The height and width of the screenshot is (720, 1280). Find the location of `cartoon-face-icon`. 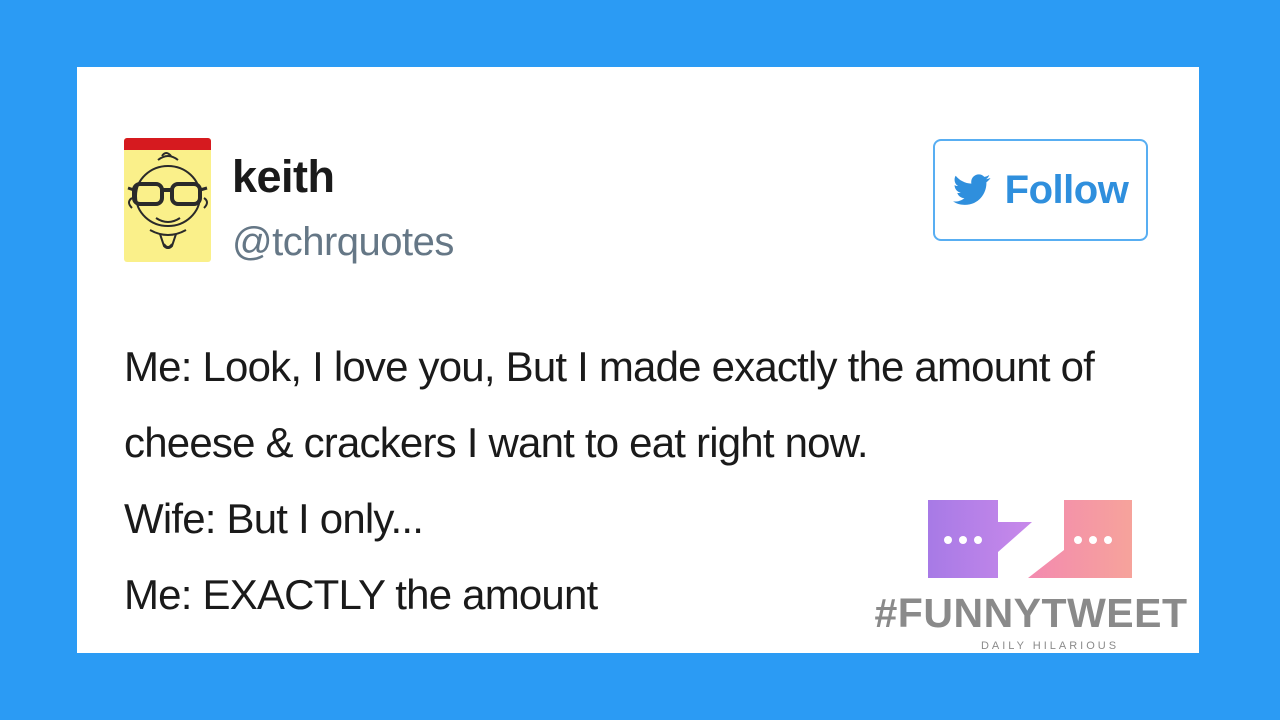

cartoon-face-icon is located at coordinates (167, 200).